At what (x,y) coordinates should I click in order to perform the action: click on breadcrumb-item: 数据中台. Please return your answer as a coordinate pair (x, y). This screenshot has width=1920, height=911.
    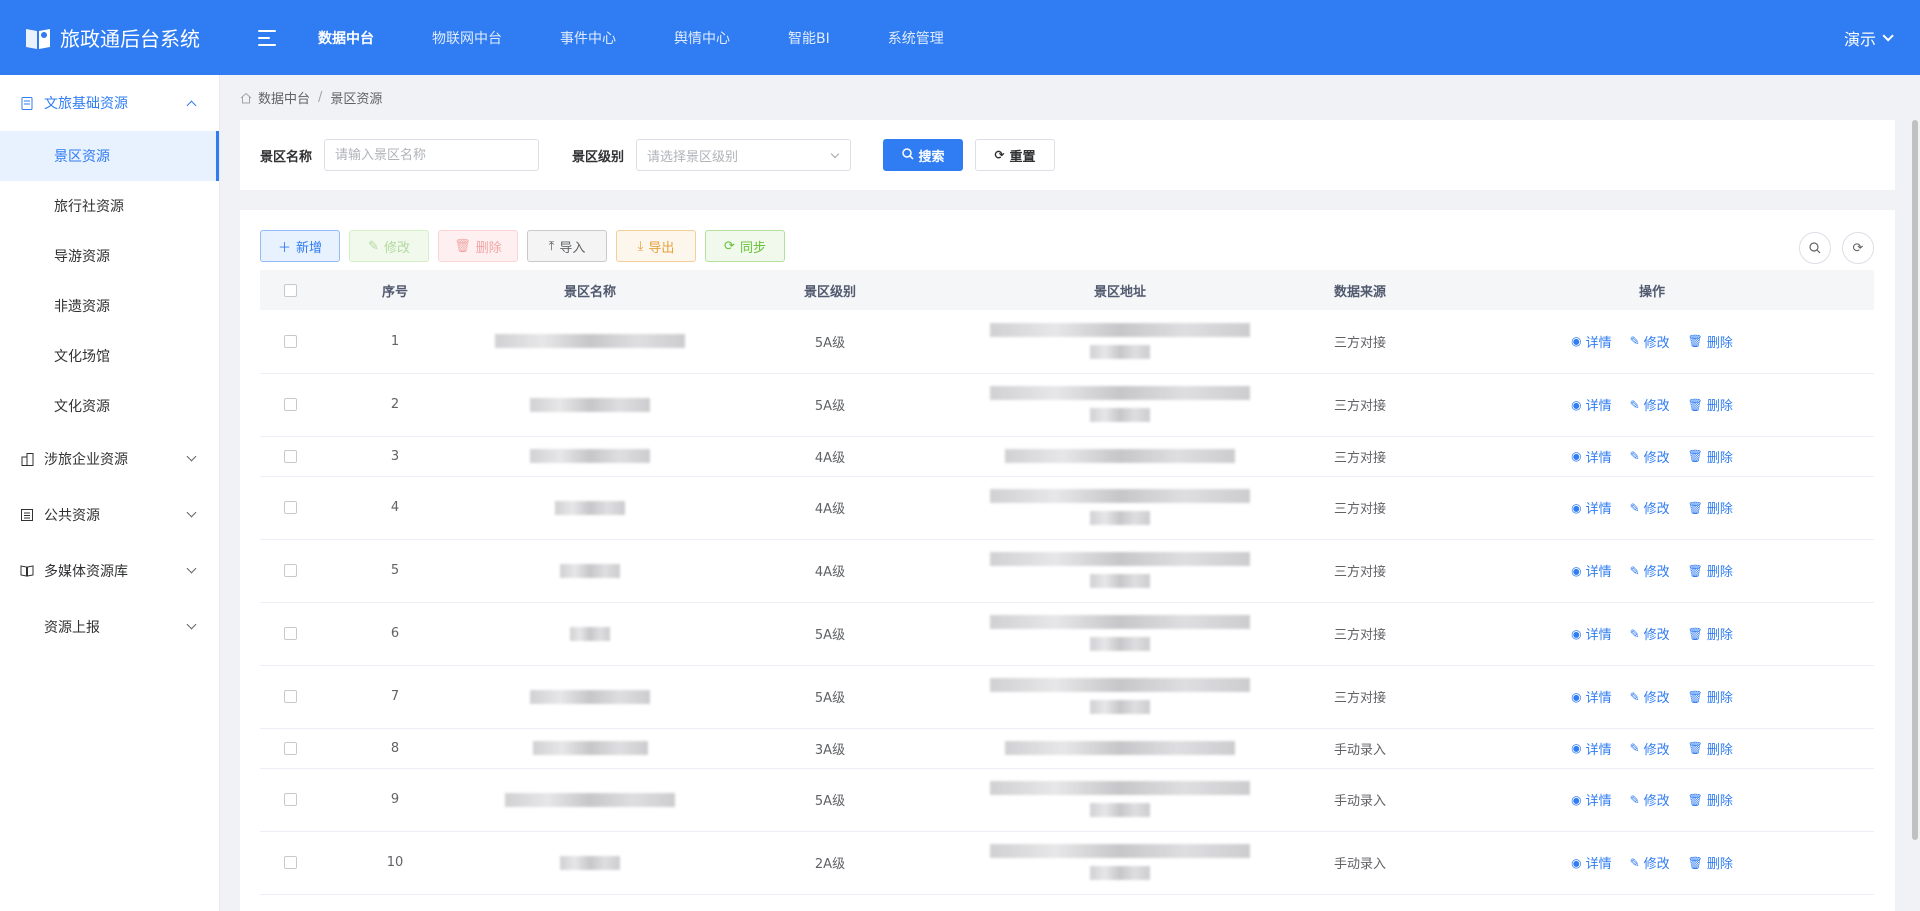
    Looking at the image, I should click on (284, 97).